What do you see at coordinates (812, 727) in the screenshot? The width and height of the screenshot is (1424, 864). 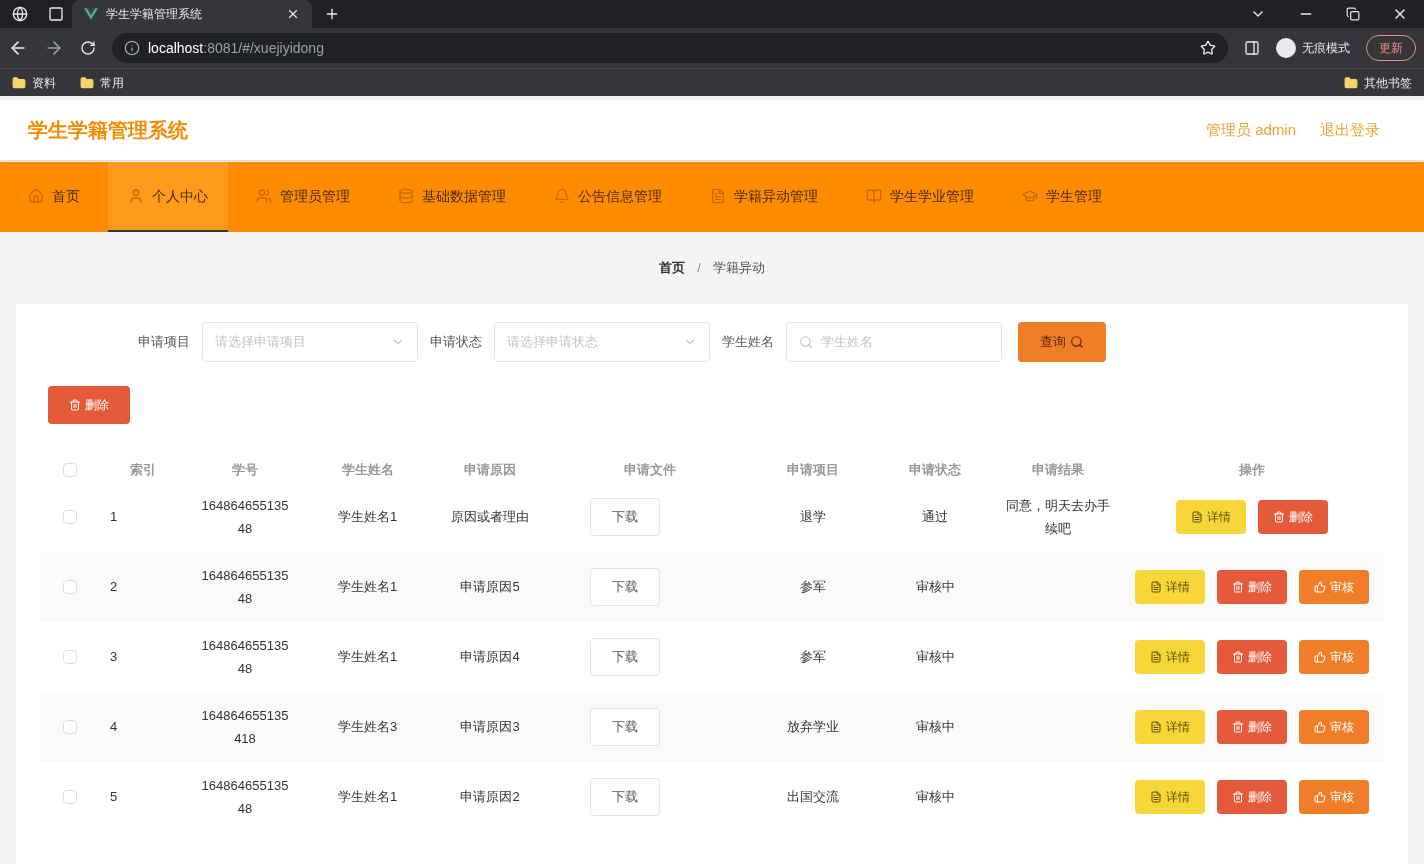 I see `table-cell-text: 放弃学业` at bounding box center [812, 727].